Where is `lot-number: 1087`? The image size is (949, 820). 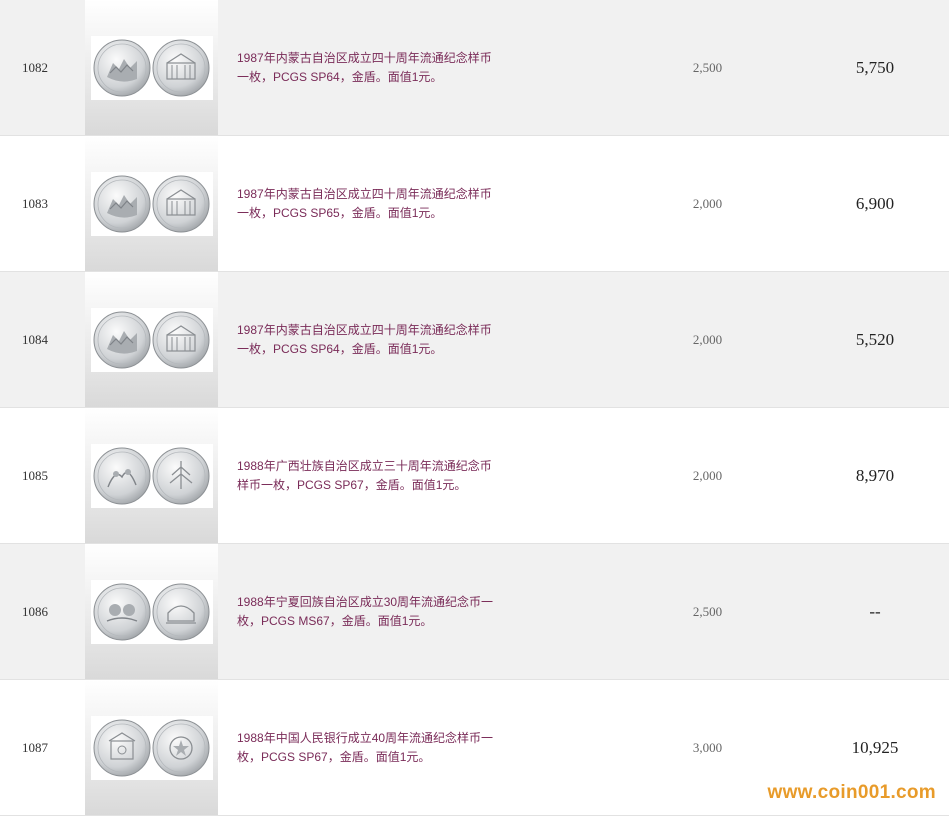
lot-number: 1087 is located at coordinates (35, 747).